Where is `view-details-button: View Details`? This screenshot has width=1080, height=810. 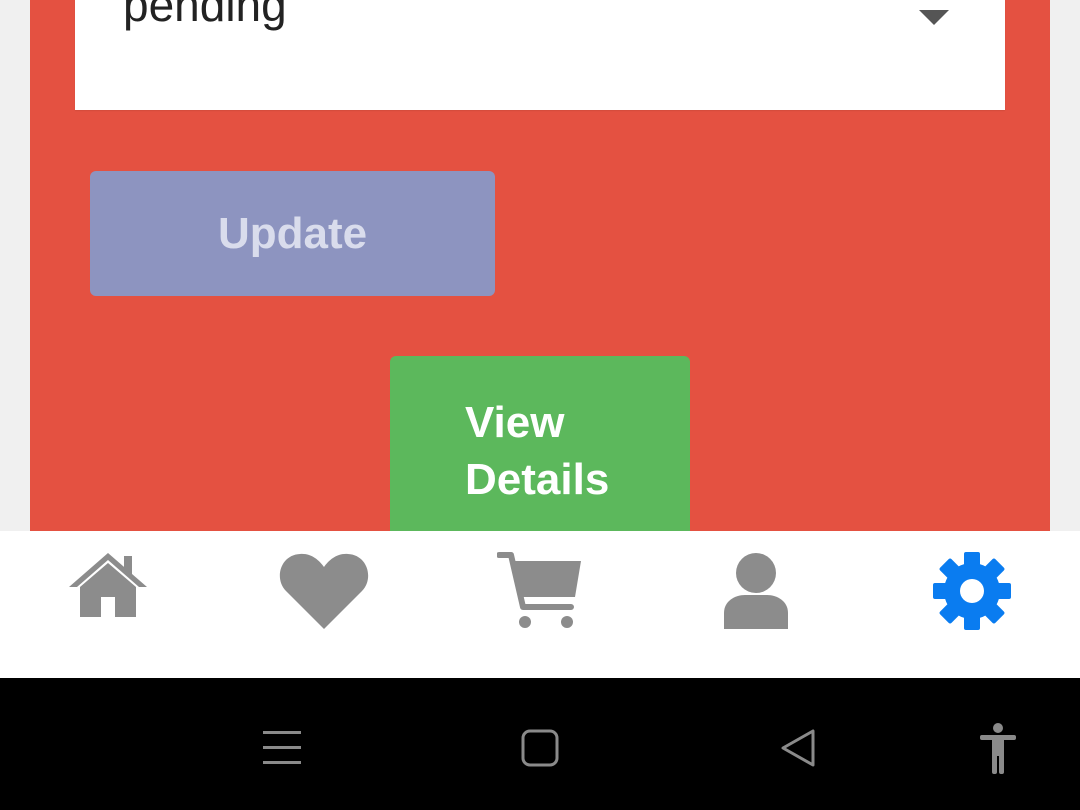 view-details-button: View Details is located at coordinates (540, 443).